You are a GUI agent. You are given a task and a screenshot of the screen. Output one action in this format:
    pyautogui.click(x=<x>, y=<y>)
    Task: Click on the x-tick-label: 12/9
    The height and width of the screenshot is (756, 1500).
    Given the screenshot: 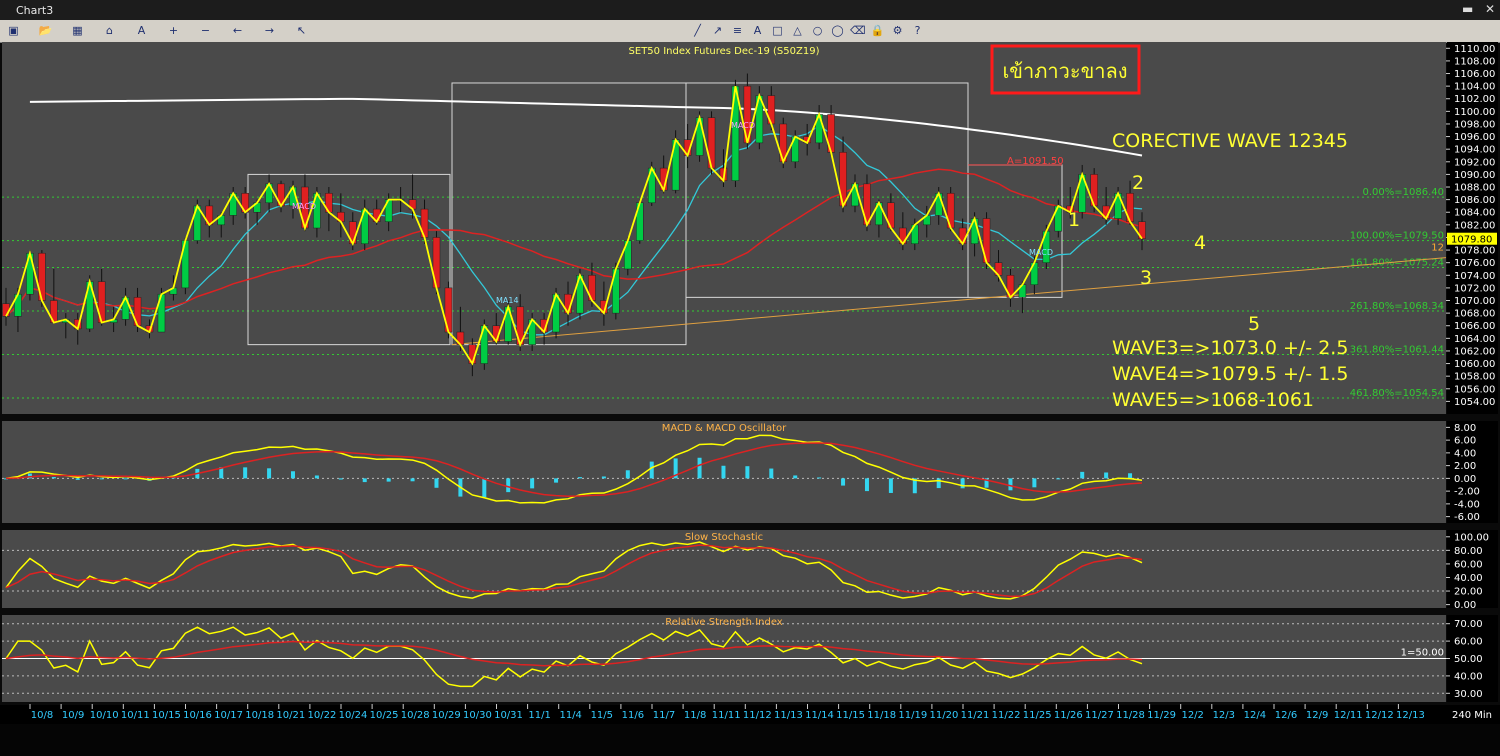 What is the action you would take?
    pyautogui.click(x=1317, y=715)
    